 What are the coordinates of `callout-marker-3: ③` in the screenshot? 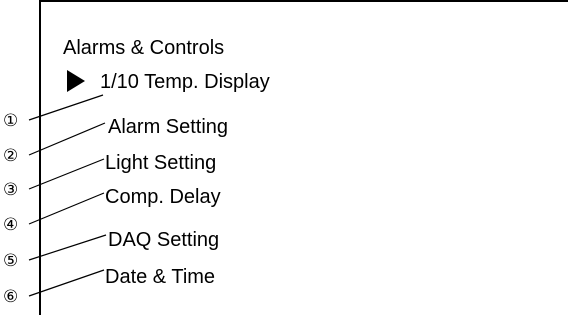 It's located at (10, 190).